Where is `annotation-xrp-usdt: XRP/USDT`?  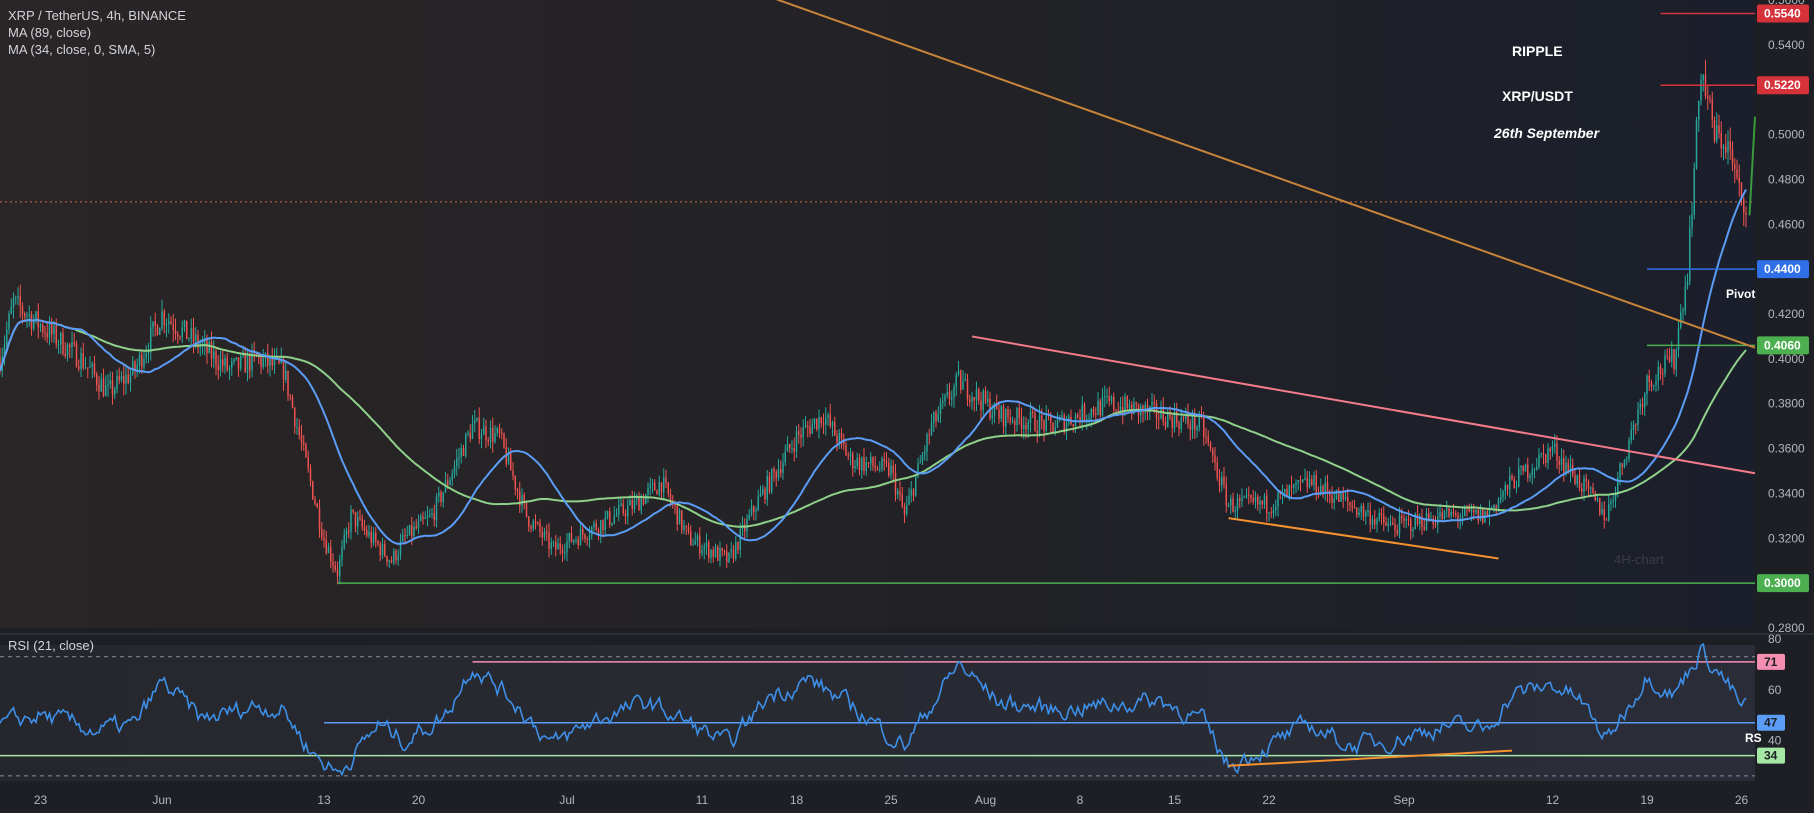 annotation-xrp-usdt: XRP/USDT is located at coordinates (1537, 96).